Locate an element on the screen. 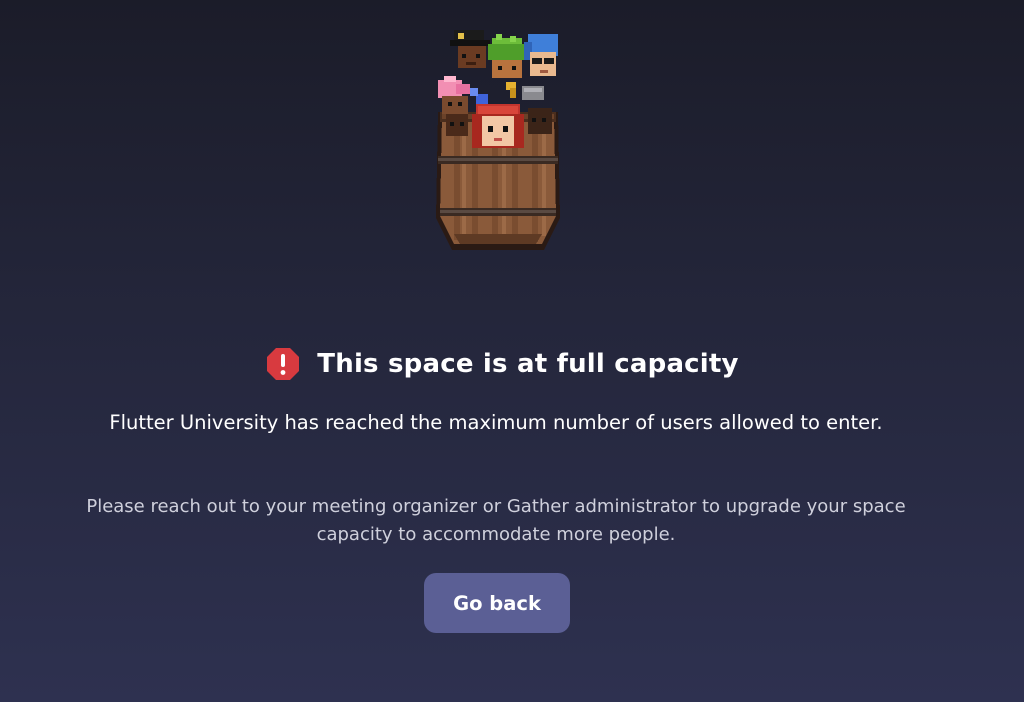 The width and height of the screenshot is (1024, 702). go-back-button: Go back is located at coordinates (497, 603).